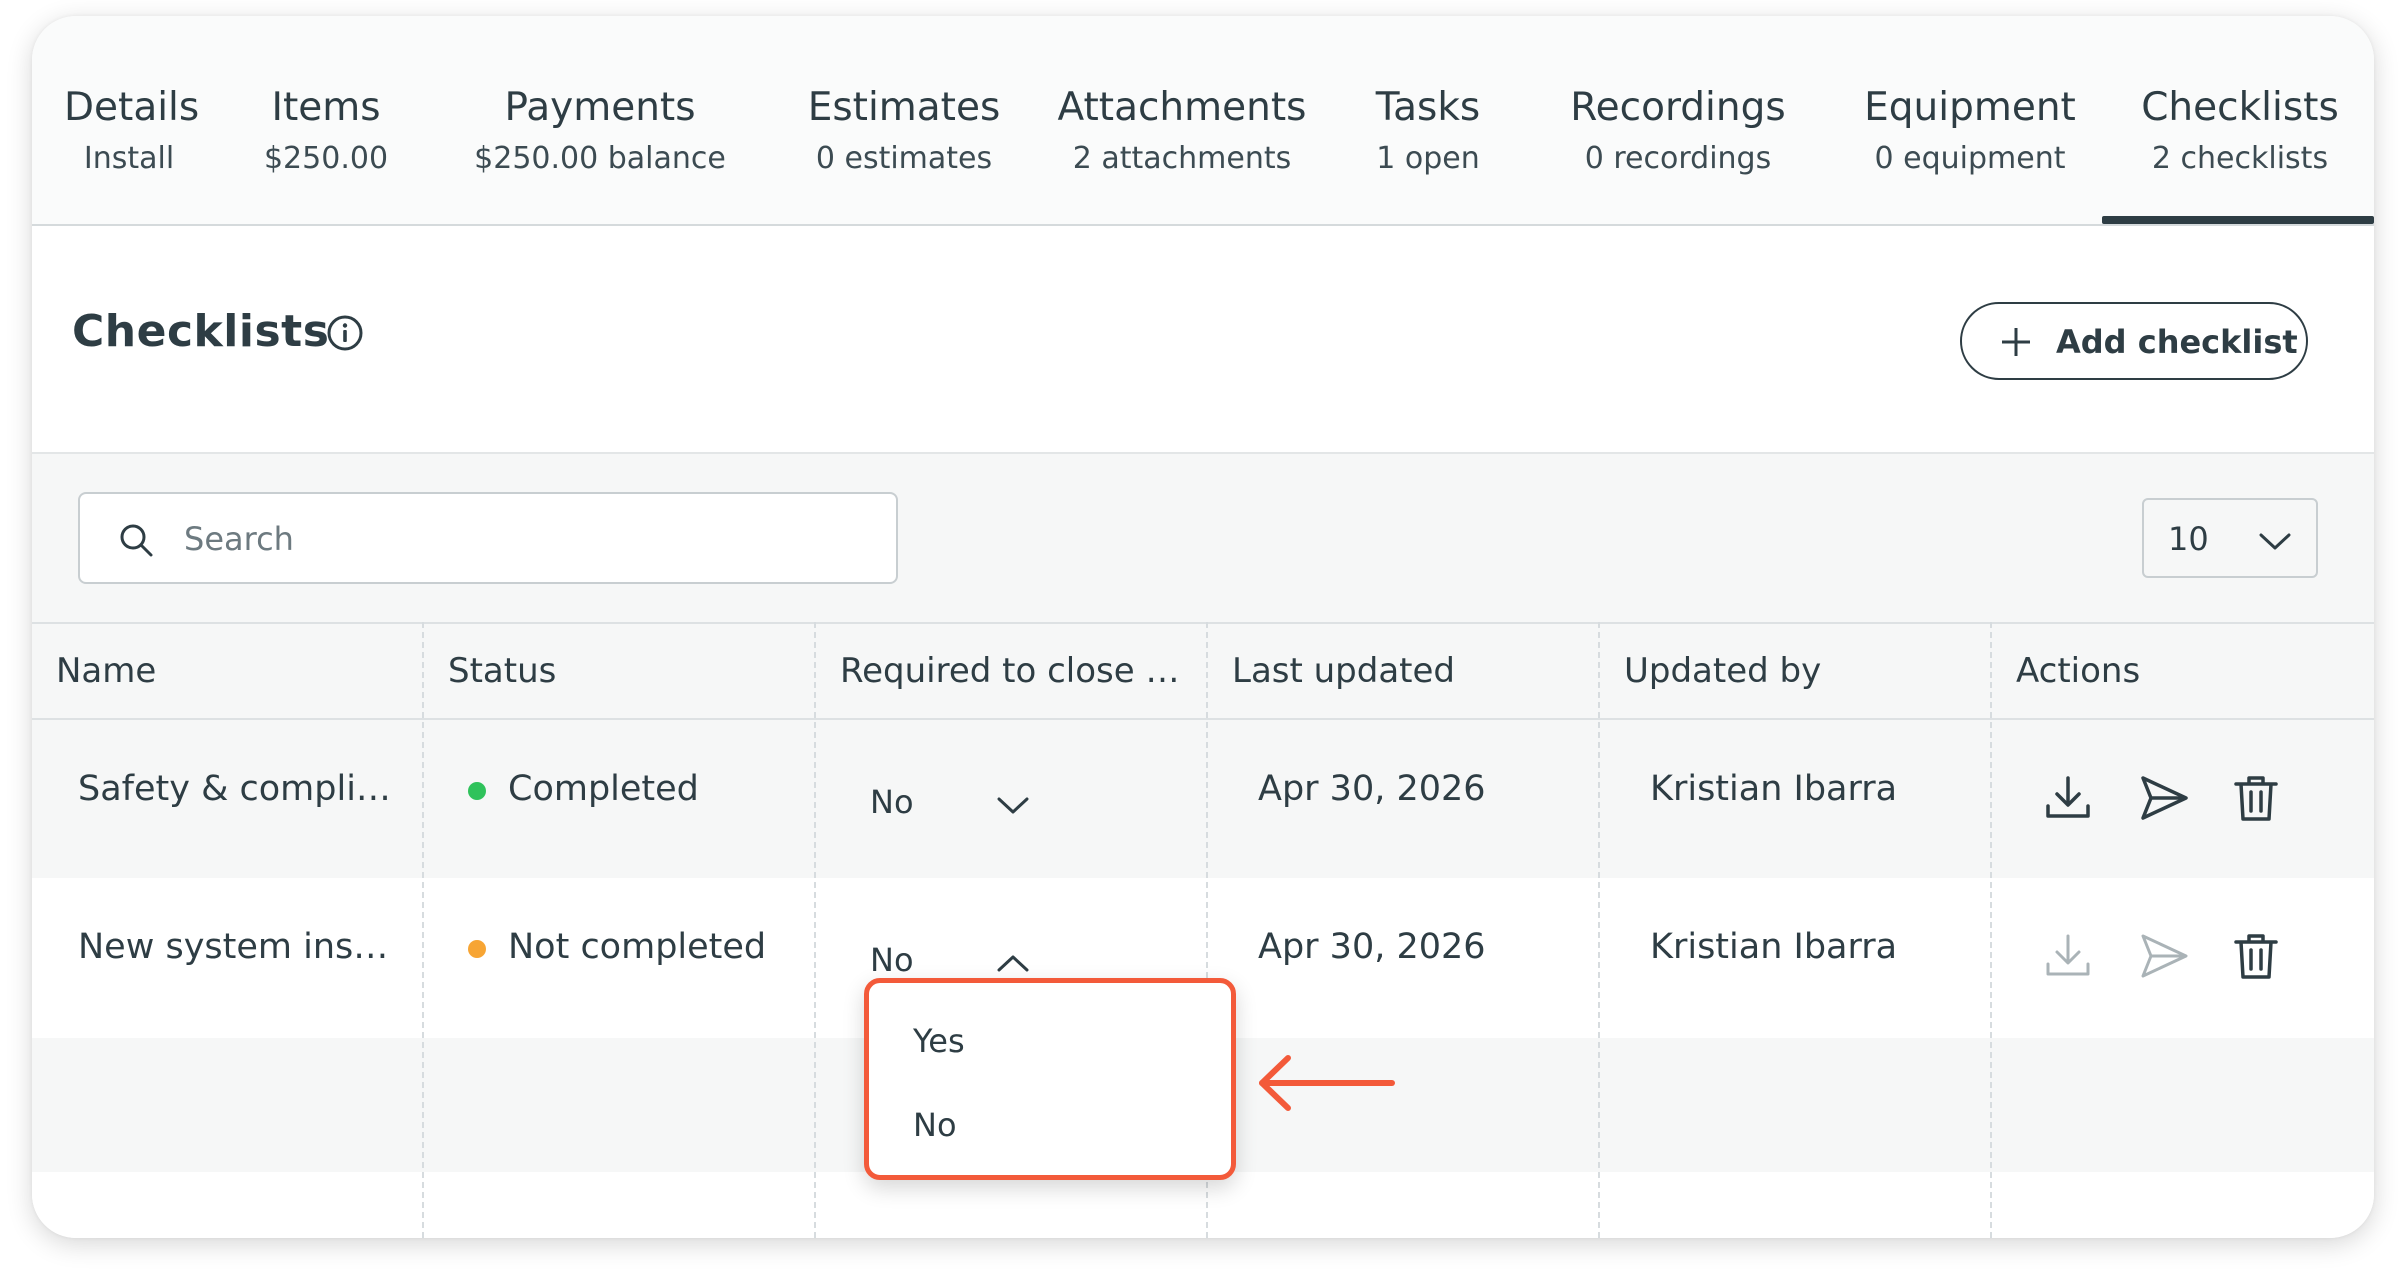 This screenshot has width=2398, height=1282. I want to click on add-checklist-button: Add checklist, so click(2134, 341).